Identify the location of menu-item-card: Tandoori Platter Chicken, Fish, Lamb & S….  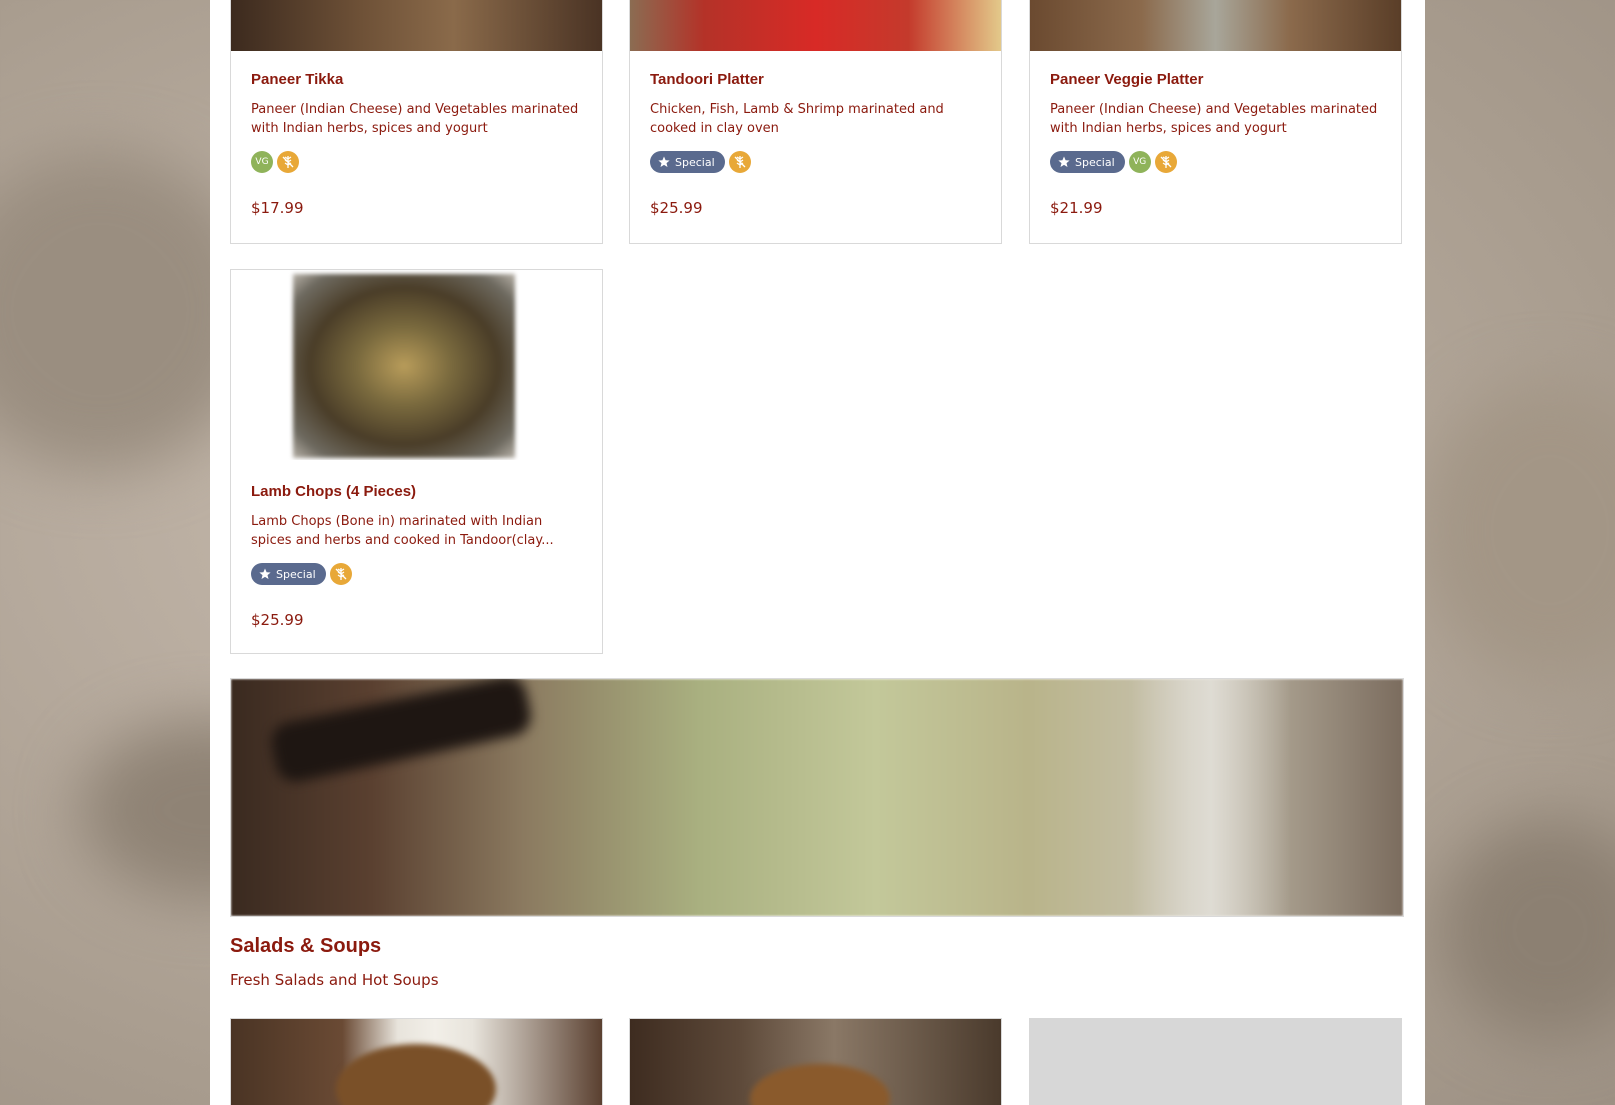
(815, 122).